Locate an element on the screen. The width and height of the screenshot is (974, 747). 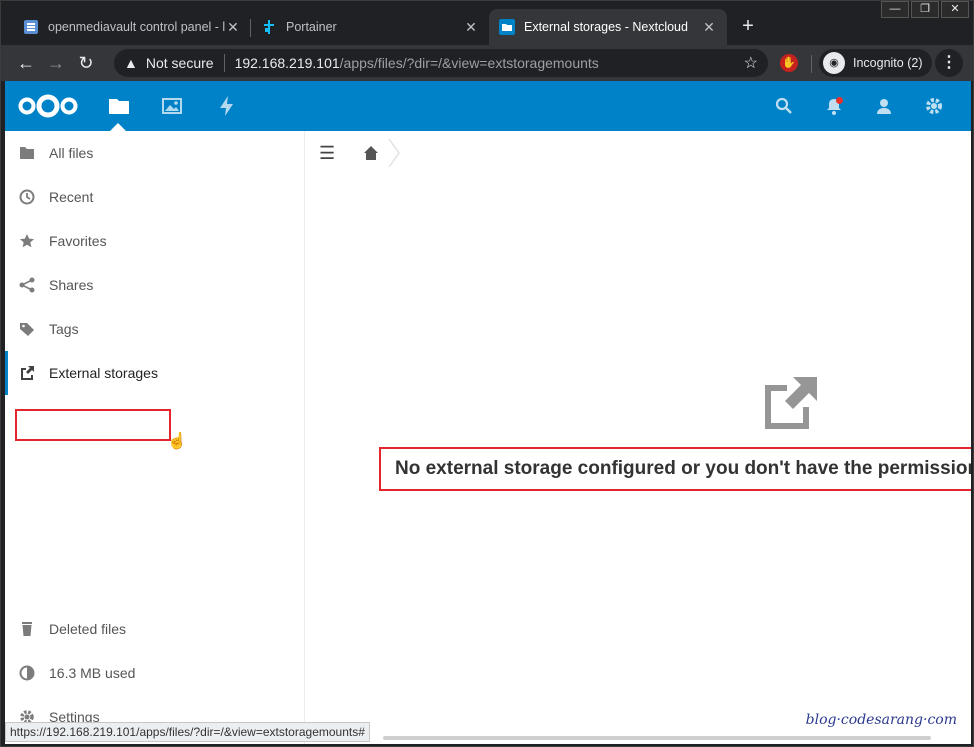
extension-icon: ✋ is located at coordinates (789, 63).